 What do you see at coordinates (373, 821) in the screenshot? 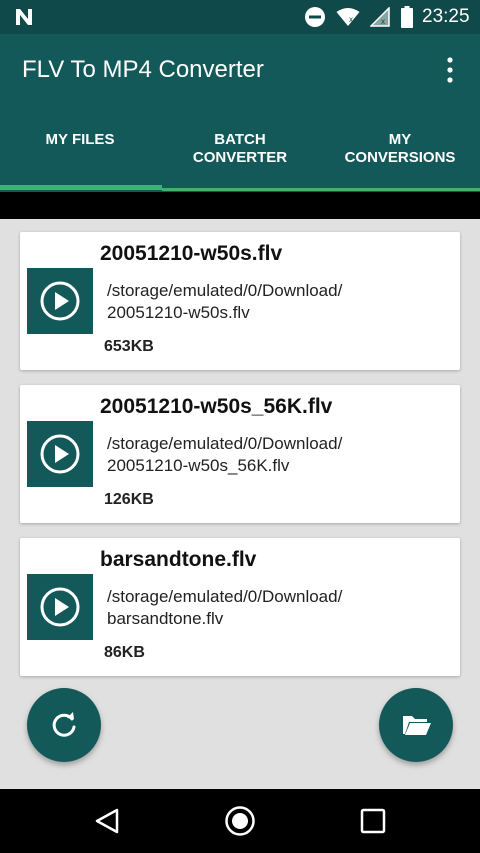
I see `recent-apps-icon` at bounding box center [373, 821].